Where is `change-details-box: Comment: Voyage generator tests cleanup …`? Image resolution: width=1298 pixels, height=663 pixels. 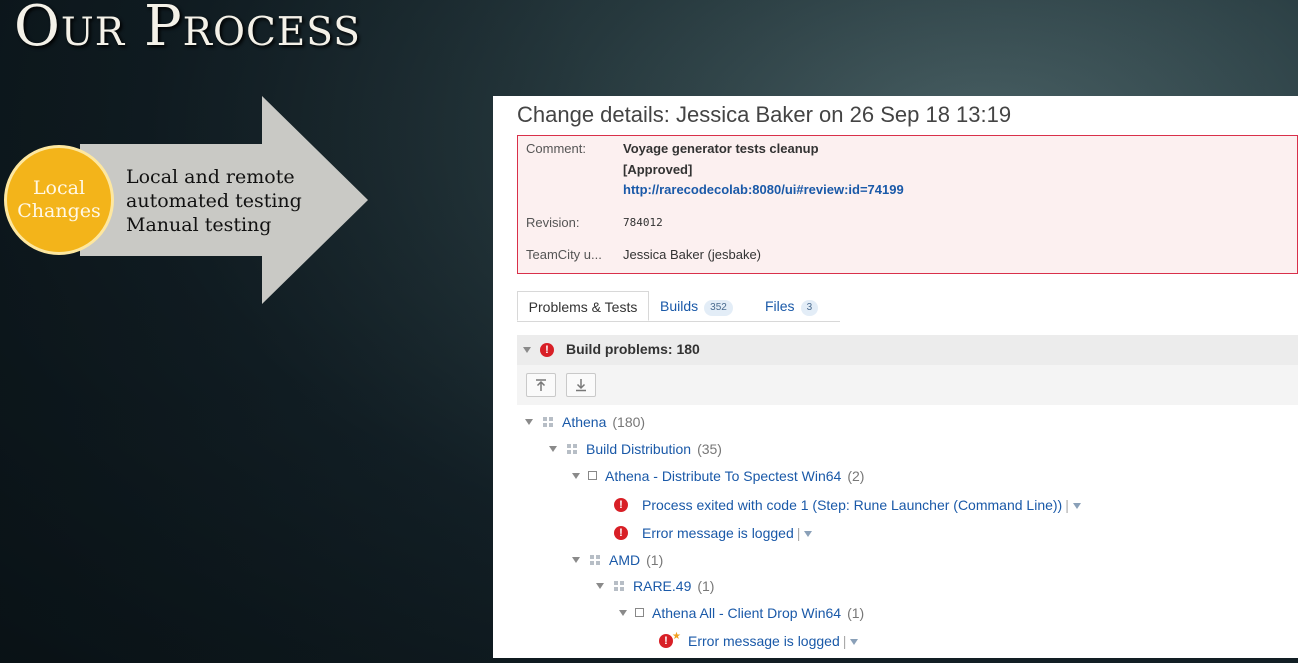
change-details-box: Comment: Voyage generator tests cleanup … is located at coordinates (907, 204).